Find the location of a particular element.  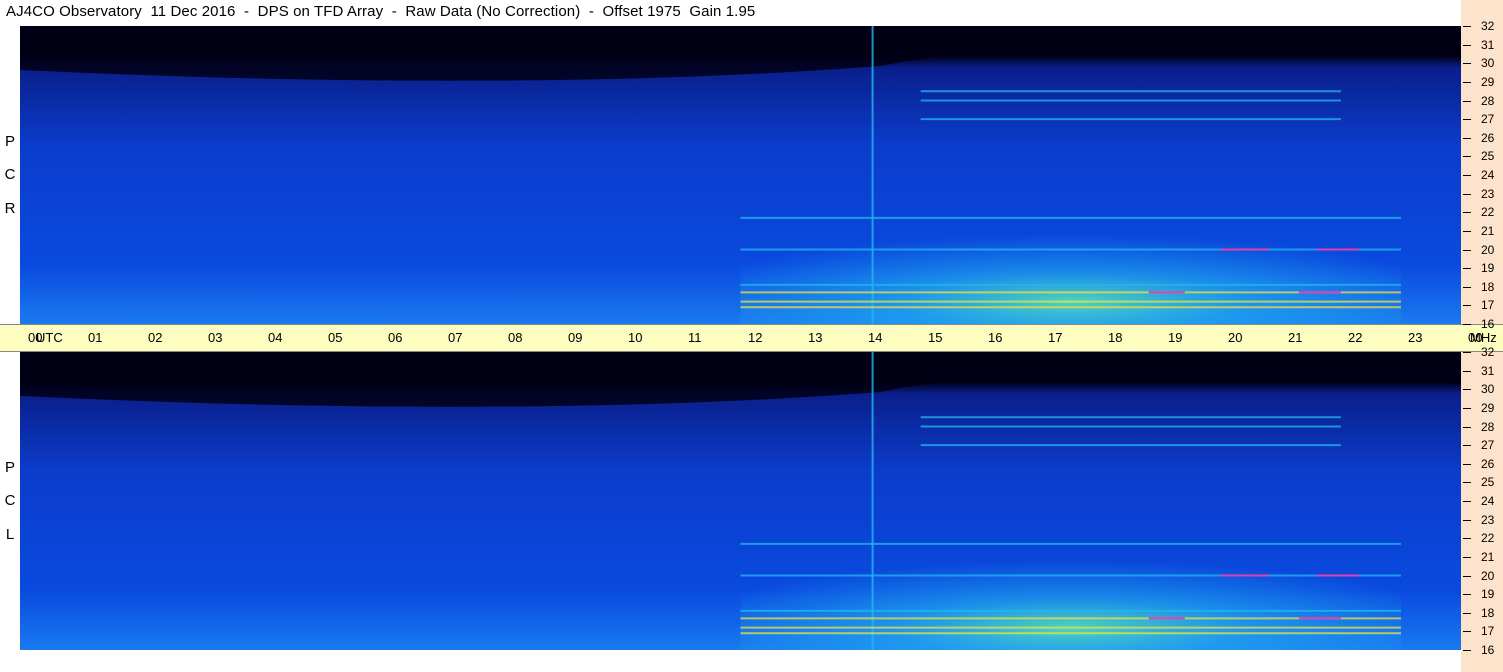

utc-tick-label: 11 is located at coordinates (695, 337).